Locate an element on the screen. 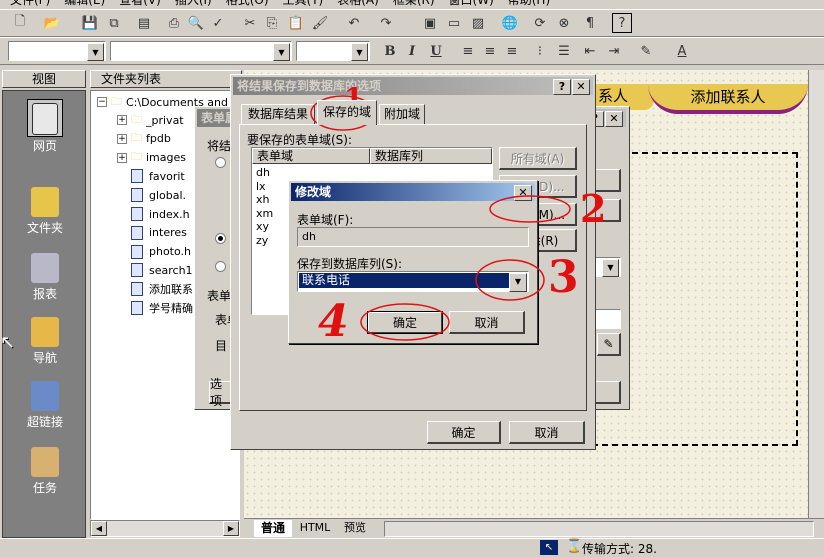  form-field-input: dh is located at coordinates (413, 237).